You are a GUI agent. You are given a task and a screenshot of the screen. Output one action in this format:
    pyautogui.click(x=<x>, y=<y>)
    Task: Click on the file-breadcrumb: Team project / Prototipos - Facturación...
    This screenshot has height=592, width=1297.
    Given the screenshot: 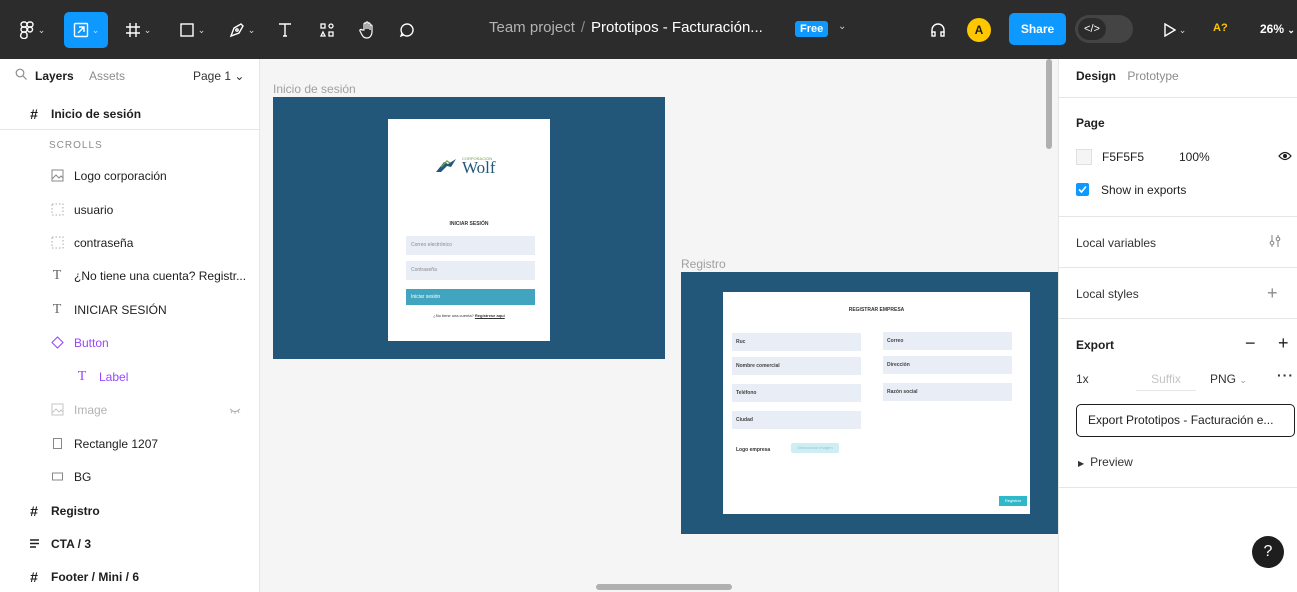 What is the action you would take?
    pyautogui.click(x=626, y=27)
    